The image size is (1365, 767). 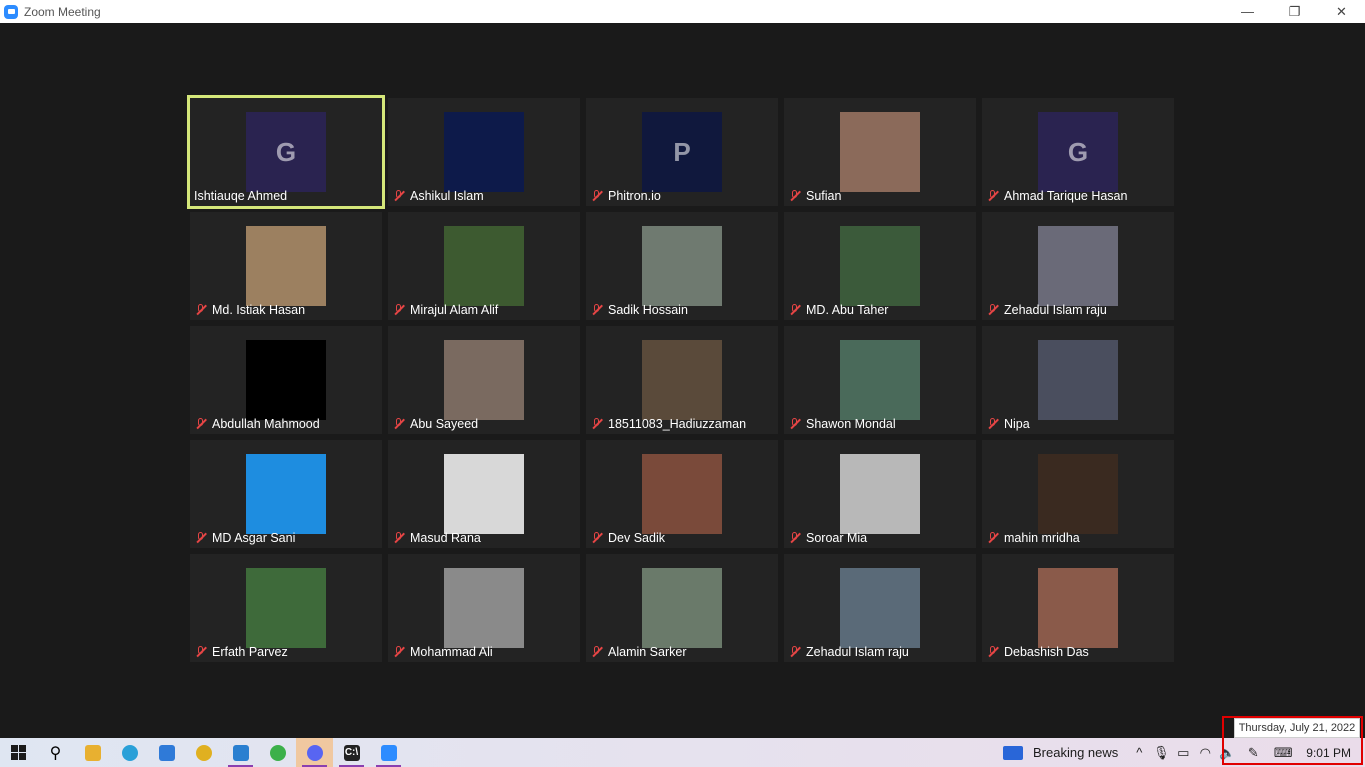 What do you see at coordinates (241, 196) in the screenshot?
I see `participant-name: Ishtiauqe Ahmed` at bounding box center [241, 196].